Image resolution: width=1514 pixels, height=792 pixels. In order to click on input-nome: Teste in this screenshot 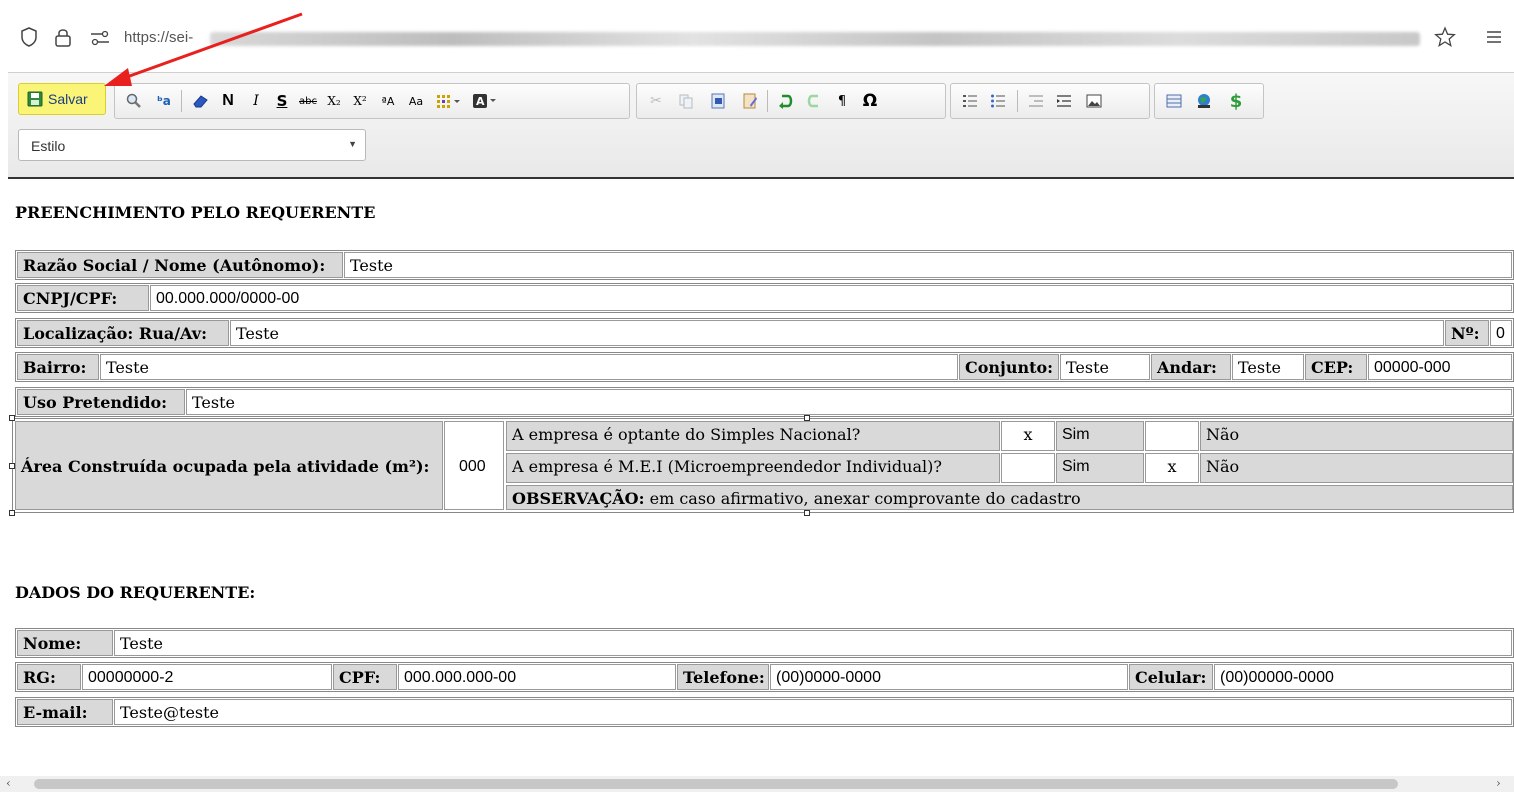, I will do `click(813, 643)`.